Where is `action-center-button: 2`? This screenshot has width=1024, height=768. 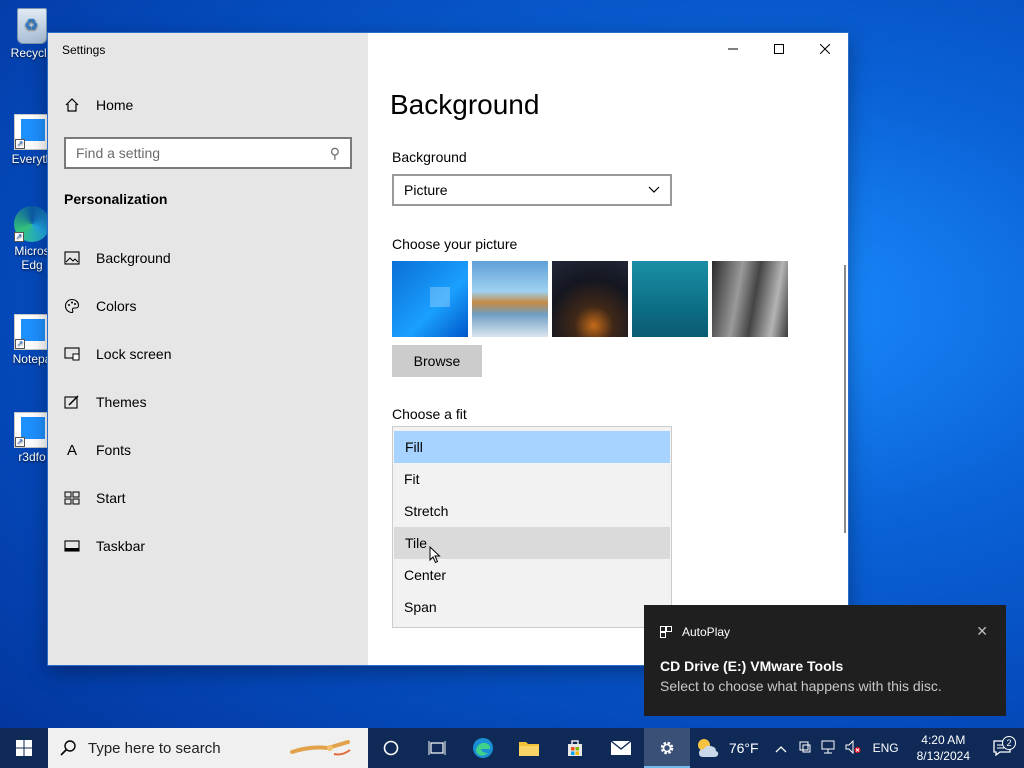
action-center-button: 2 is located at coordinates (1002, 746).